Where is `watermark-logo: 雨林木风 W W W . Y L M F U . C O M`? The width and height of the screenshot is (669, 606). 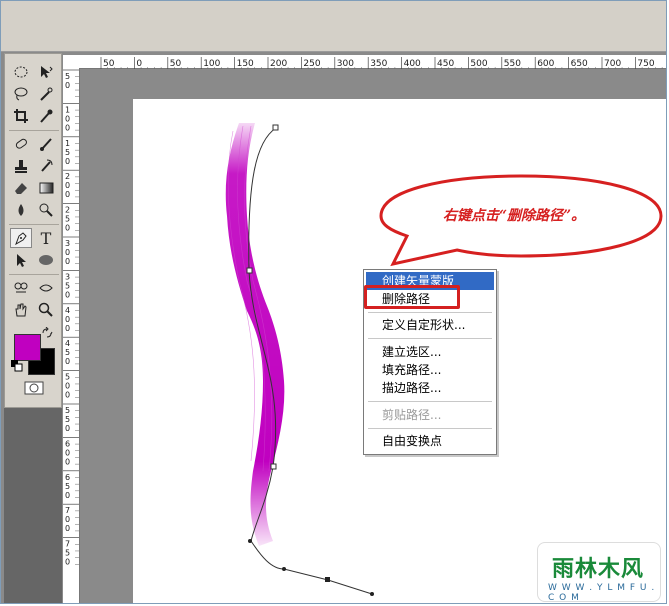
watermark-logo: 雨林木风 W W W . Y L M F U . C O M is located at coordinates (599, 572).